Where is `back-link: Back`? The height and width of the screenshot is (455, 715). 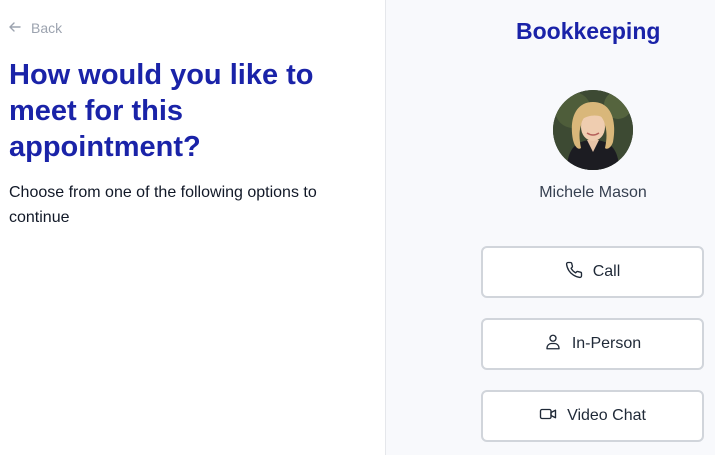
back-link: Back is located at coordinates (35, 28).